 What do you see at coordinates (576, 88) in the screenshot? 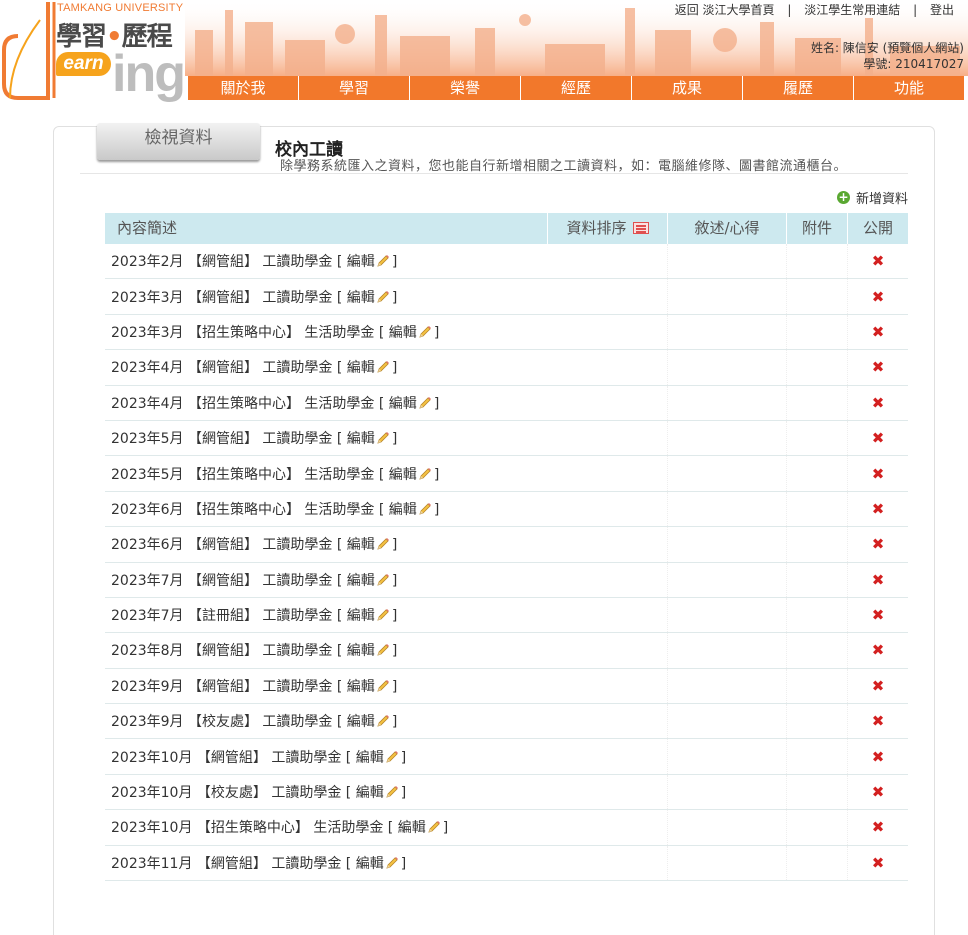
I see `nav-experience: 經歷` at bounding box center [576, 88].